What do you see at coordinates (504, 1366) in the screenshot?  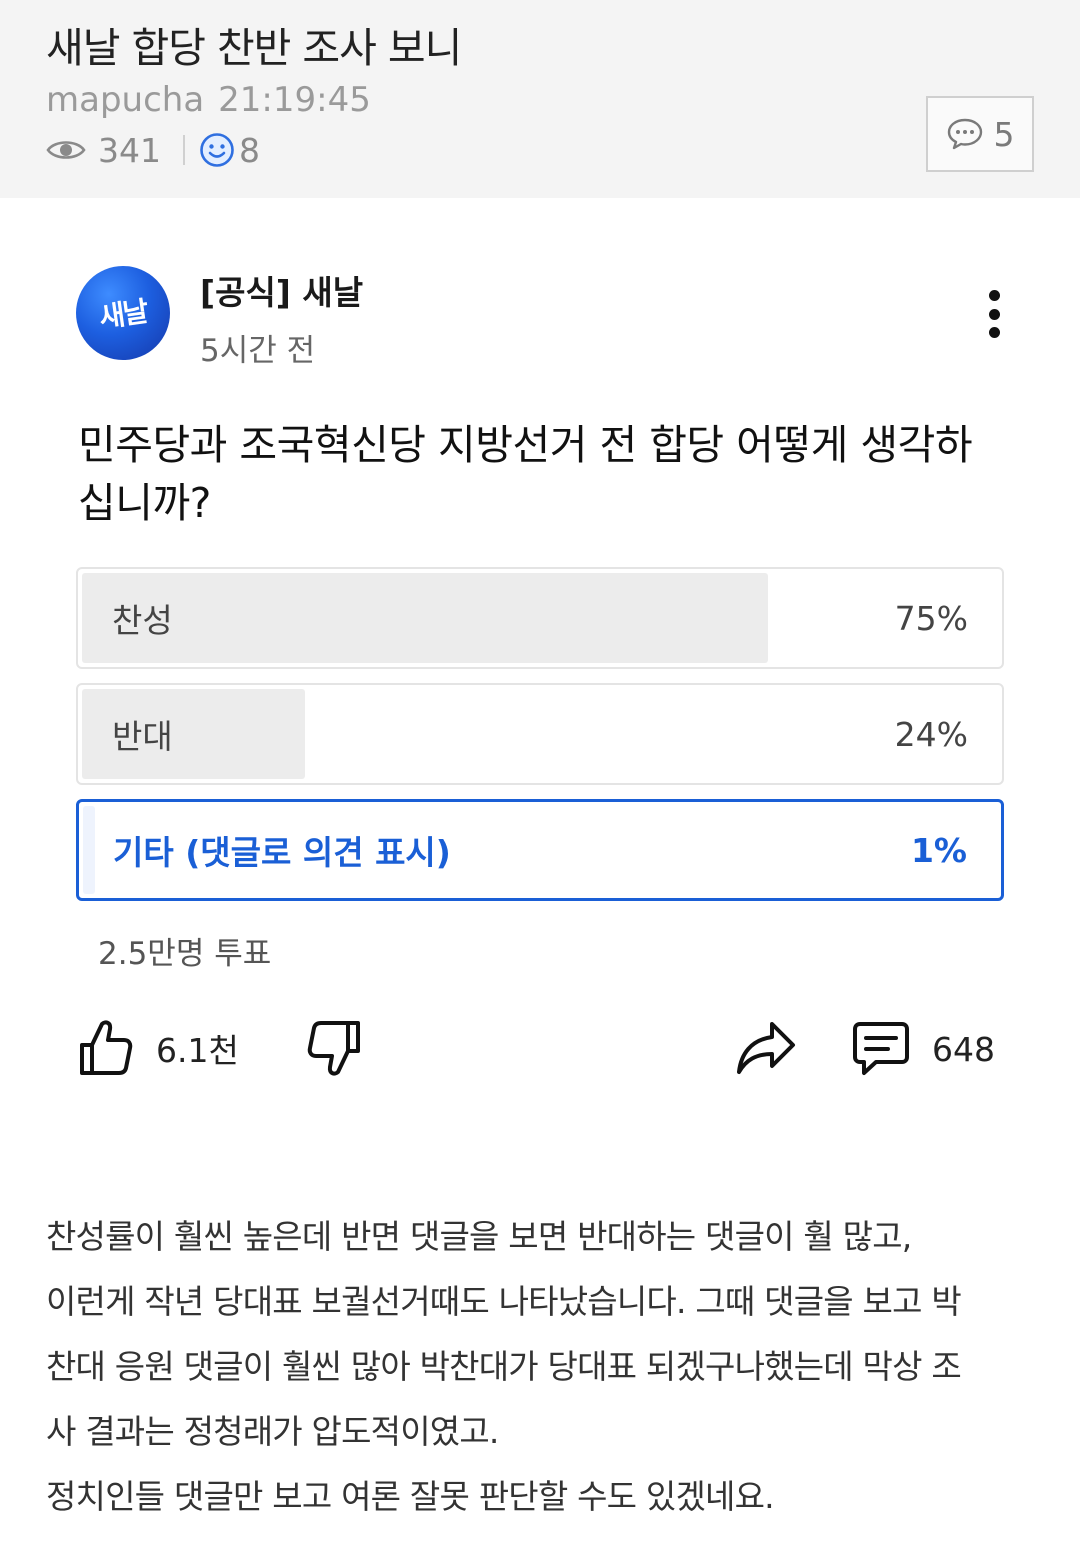 I see `body-line: 찬대 응원 댓글이 훨씬 많아 박찬대가 당대표 되겠구나했는데 막상 조` at bounding box center [504, 1366].